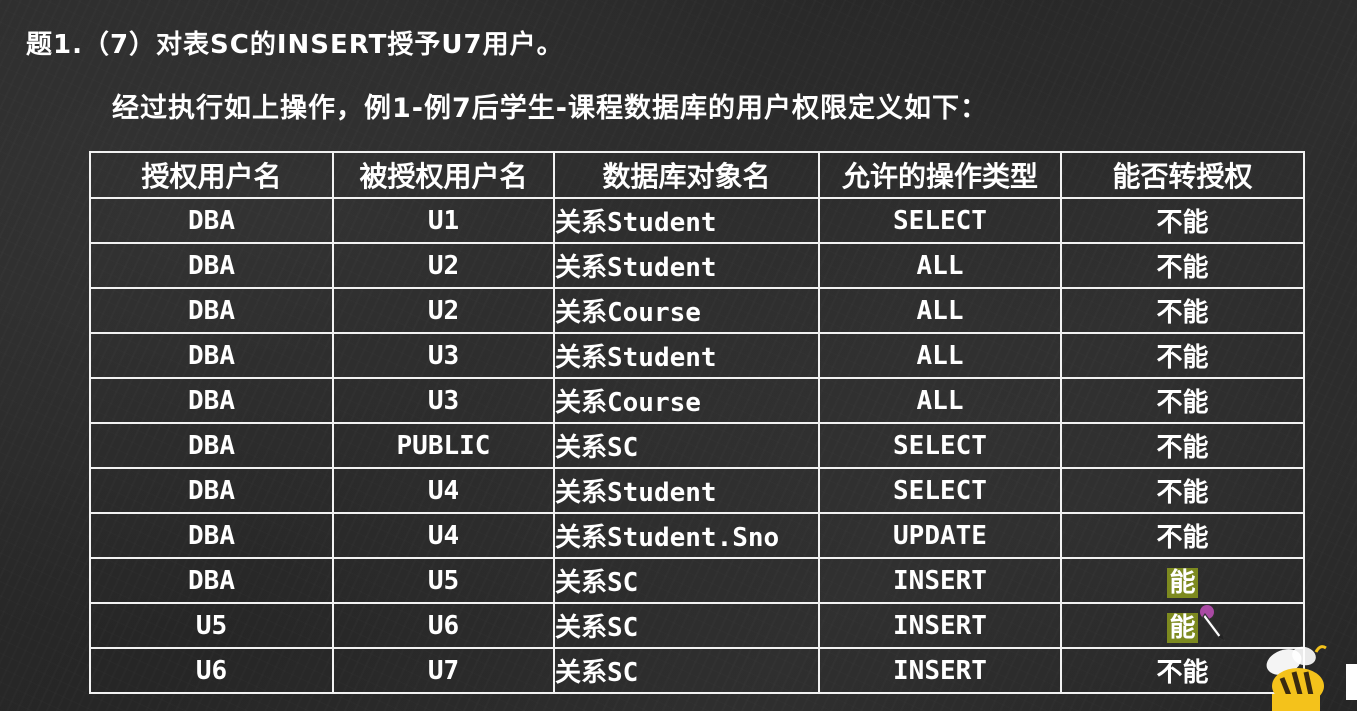  What do you see at coordinates (940, 175) in the screenshot?
I see `header-operation: 允许的操作类型` at bounding box center [940, 175].